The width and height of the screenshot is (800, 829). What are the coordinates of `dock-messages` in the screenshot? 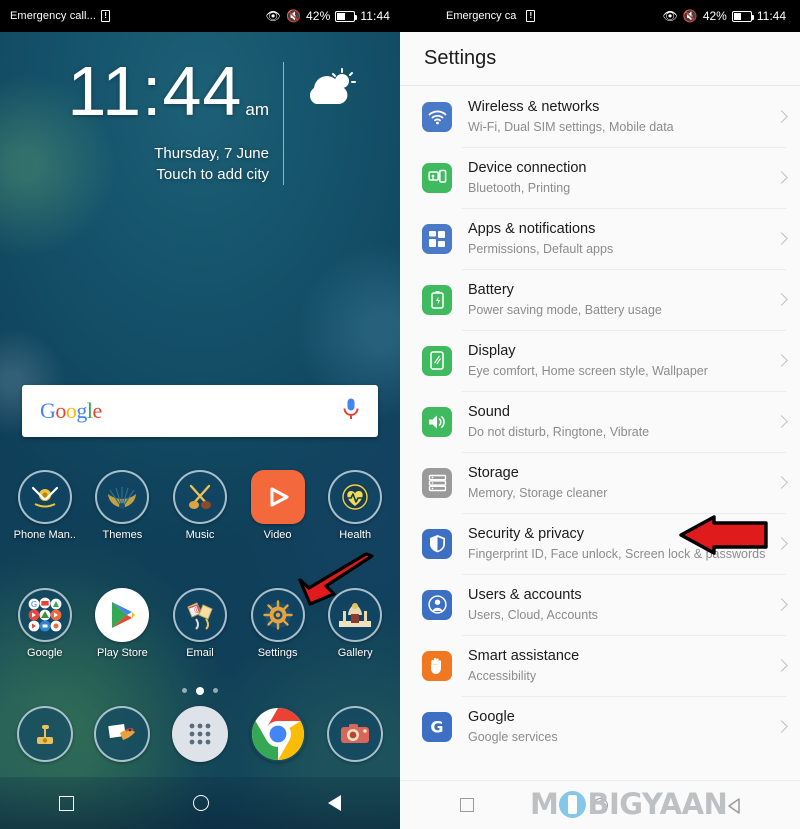 It's located at (122, 734).